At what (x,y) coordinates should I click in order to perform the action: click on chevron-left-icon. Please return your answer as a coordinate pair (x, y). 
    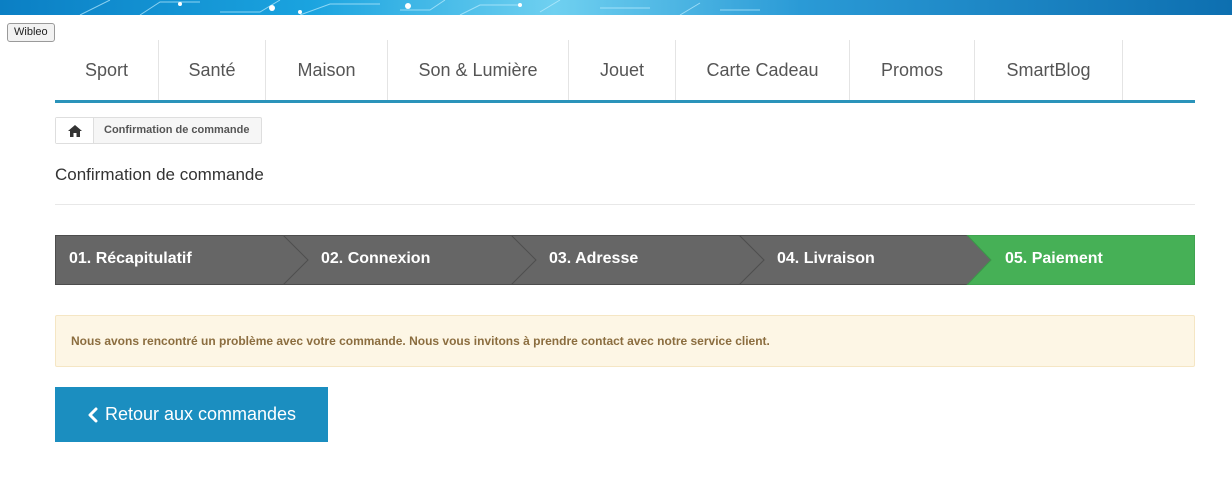
    Looking at the image, I should click on (93, 414).